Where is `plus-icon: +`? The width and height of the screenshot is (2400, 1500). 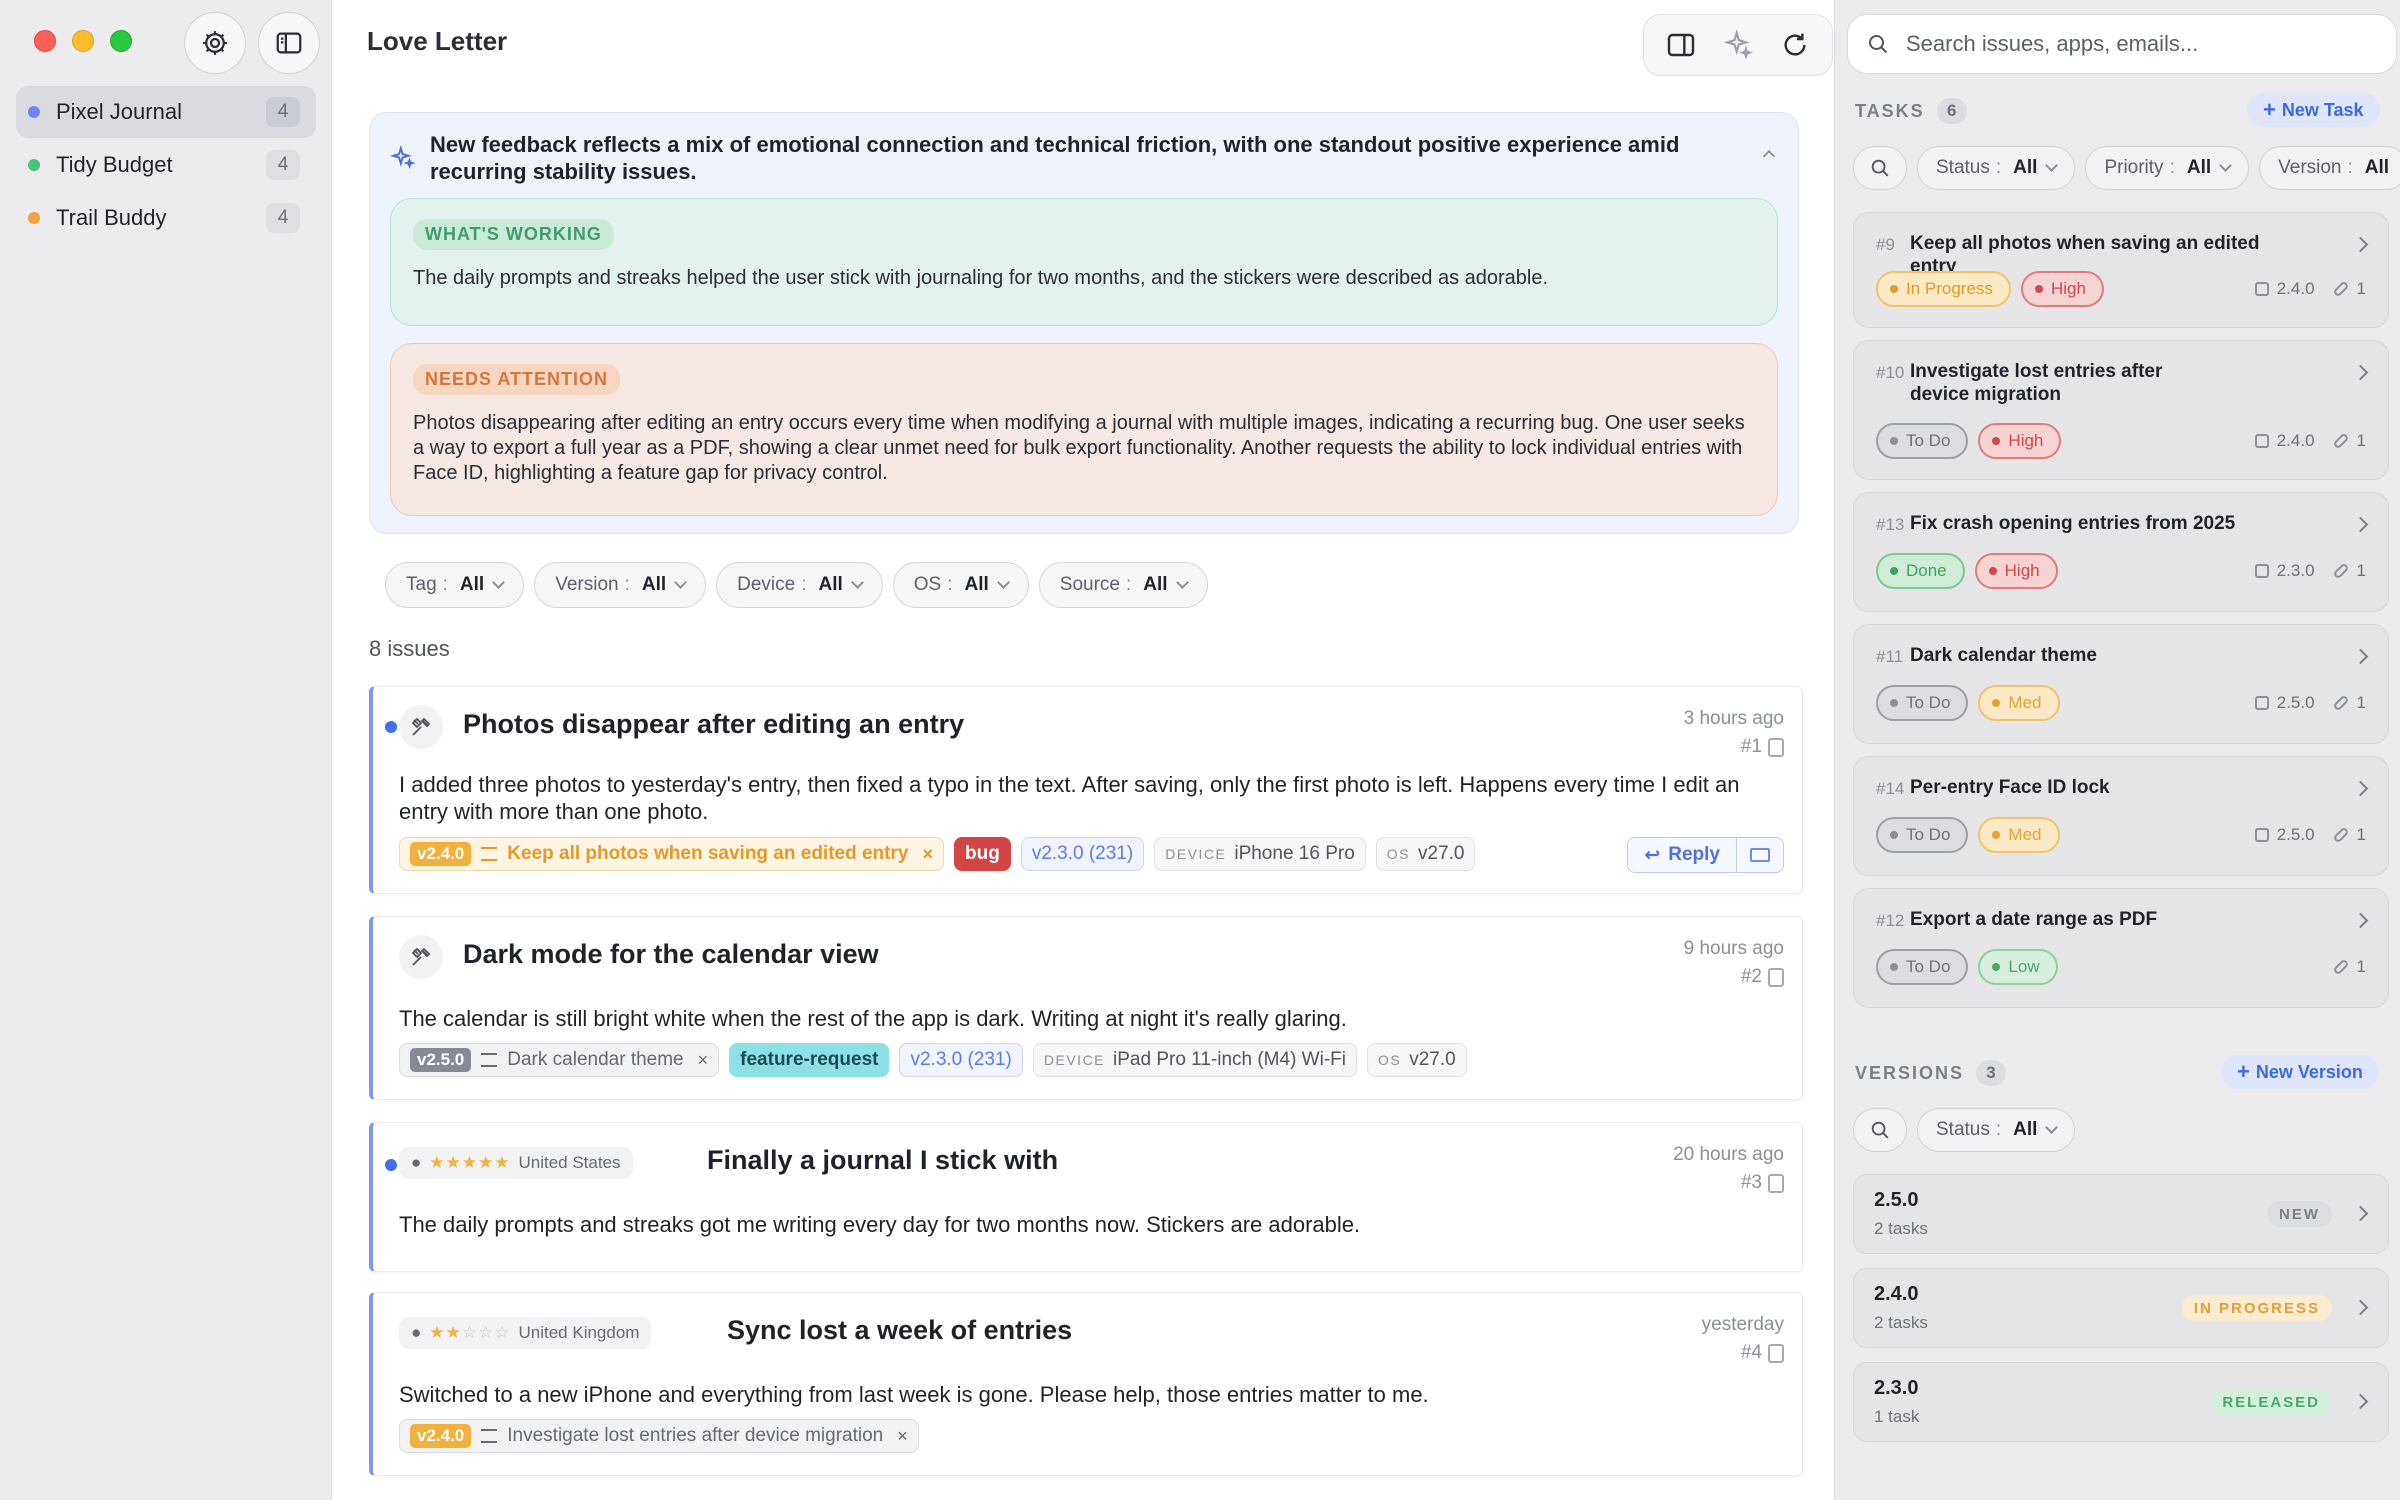 plus-icon: + is located at coordinates (2243, 1071).